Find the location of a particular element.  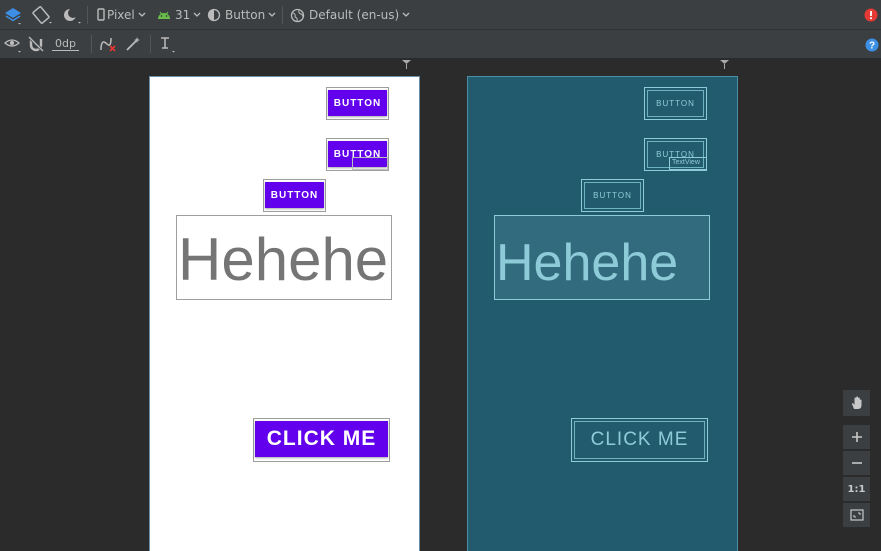

help-icon: ? is located at coordinates (872, 45).